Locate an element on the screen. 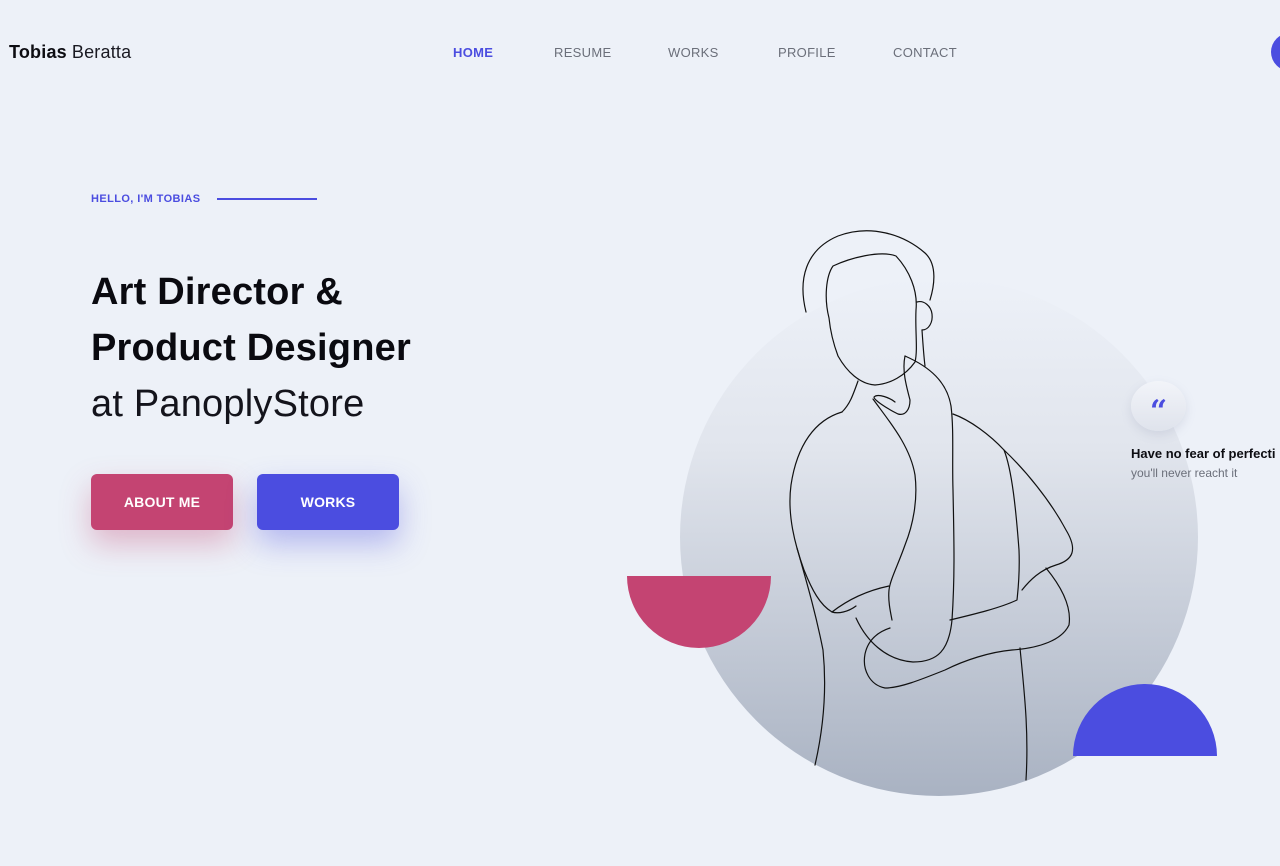 This screenshot has width=1280, height=866. nav-item-profile: PROFILE is located at coordinates (807, 52).